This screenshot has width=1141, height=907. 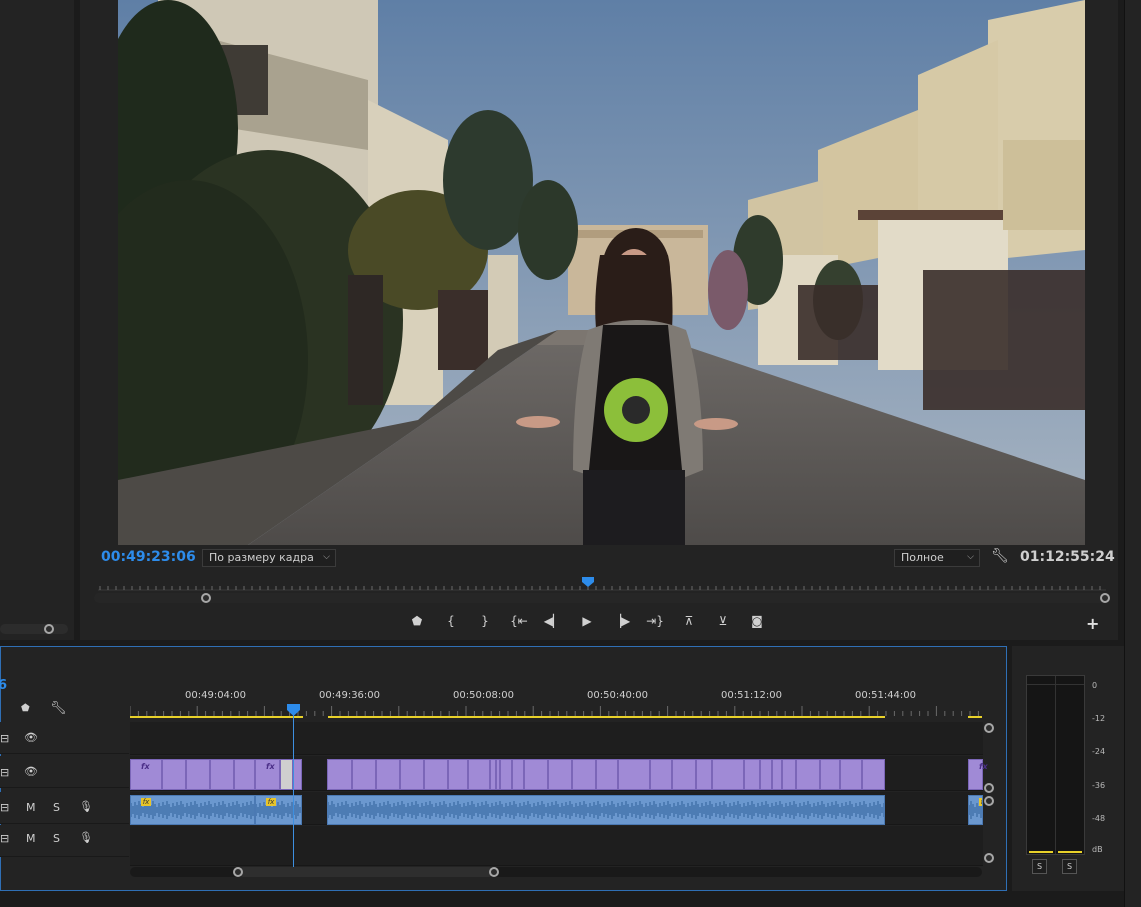 What do you see at coordinates (64, 841) in the screenshot?
I see `track-header-a2: ⊟ M S 🎙︎` at bounding box center [64, 841].